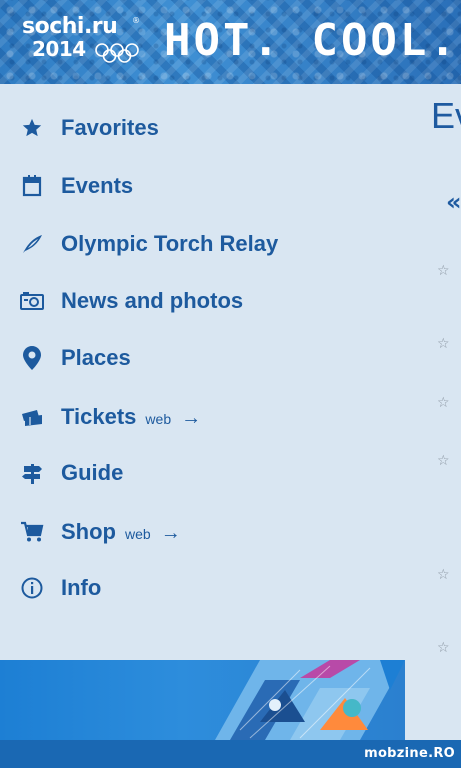 This screenshot has width=461, height=768. Describe the element at coordinates (32, 588) in the screenshot. I see `info-icon` at that location.